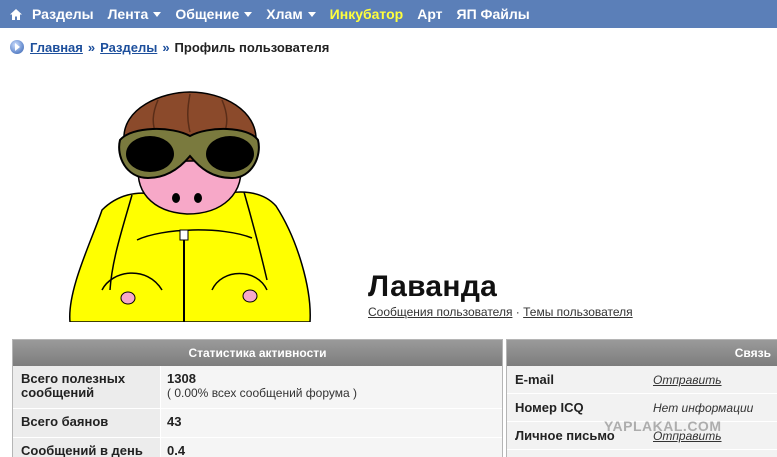 This screenshot has width=777, height=457. I want to click on avatar-nostril-left, so click(176, 198).